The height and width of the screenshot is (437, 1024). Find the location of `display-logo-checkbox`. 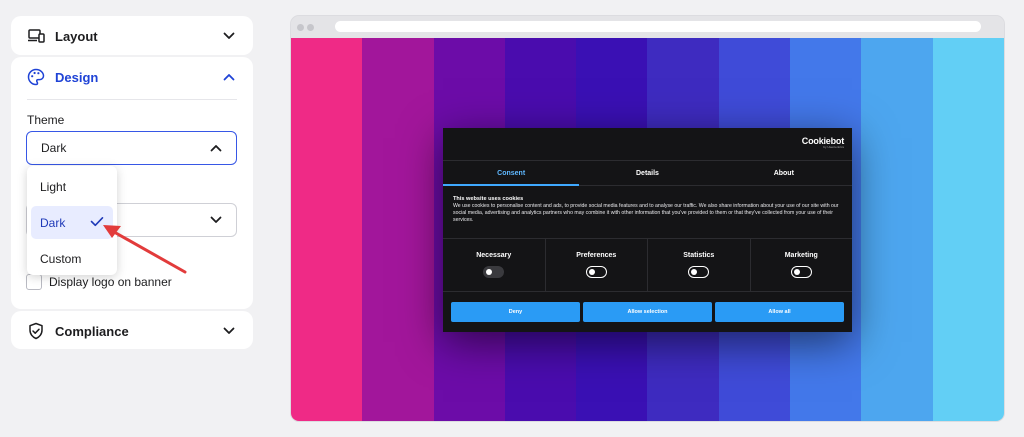

display-logo-checkbox is located at coordinates (34, 282).